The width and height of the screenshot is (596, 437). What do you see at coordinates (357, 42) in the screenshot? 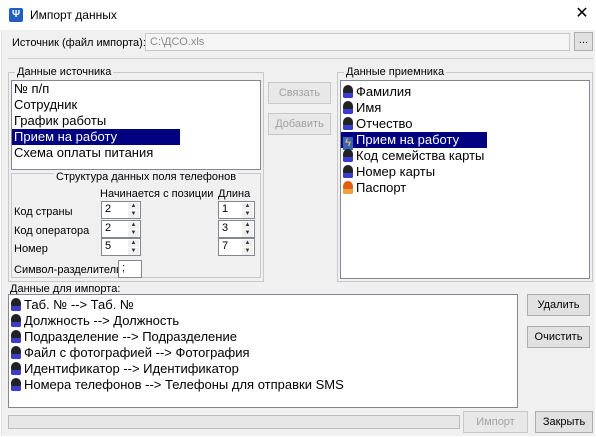
I see `source-file-input: C:\ДСО.xls` at bounding box center [357, 42].